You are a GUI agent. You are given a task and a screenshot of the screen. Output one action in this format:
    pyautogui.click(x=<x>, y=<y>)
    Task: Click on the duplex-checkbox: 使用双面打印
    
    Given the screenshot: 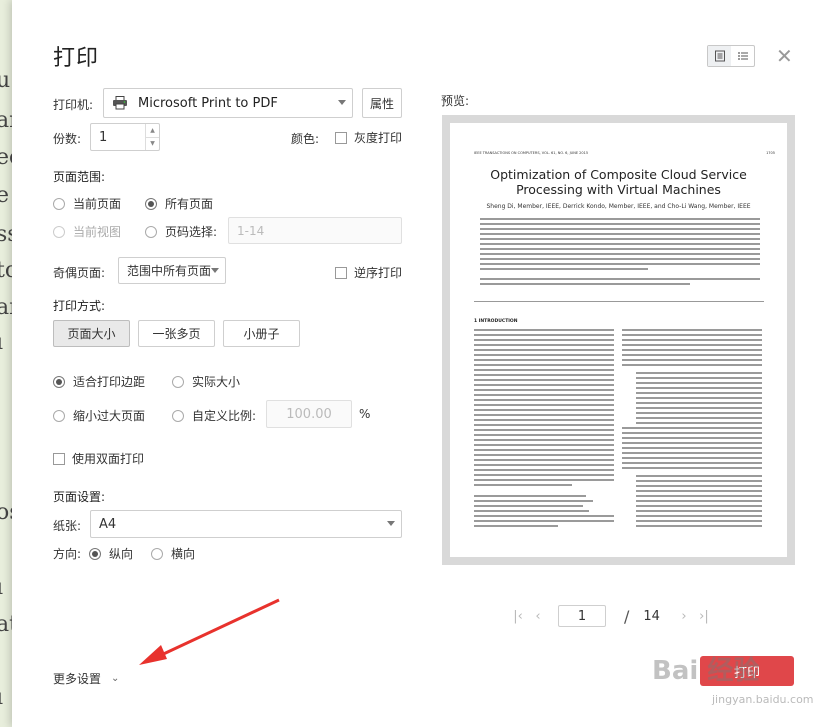 What is the action you would take?
    pyautogui.click(x=98, y=458)
    